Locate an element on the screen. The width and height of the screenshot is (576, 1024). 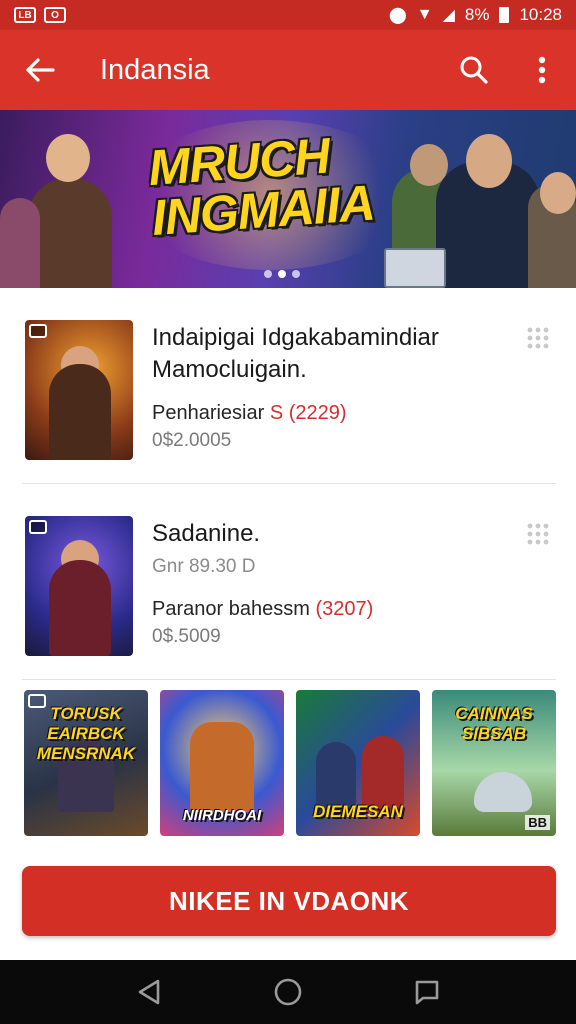
notification-icon: LB is located at coordinates (25, 15).